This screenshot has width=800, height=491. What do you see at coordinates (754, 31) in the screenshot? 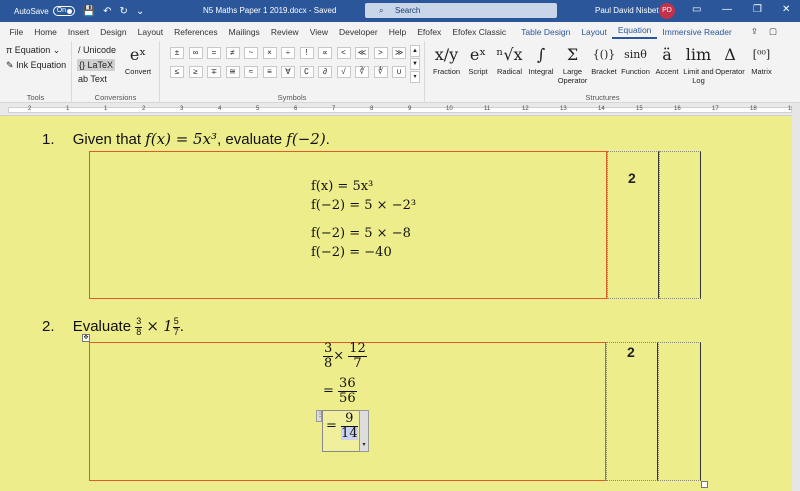
I see `share-icon: ⇪` at bounding box center [754, 31].